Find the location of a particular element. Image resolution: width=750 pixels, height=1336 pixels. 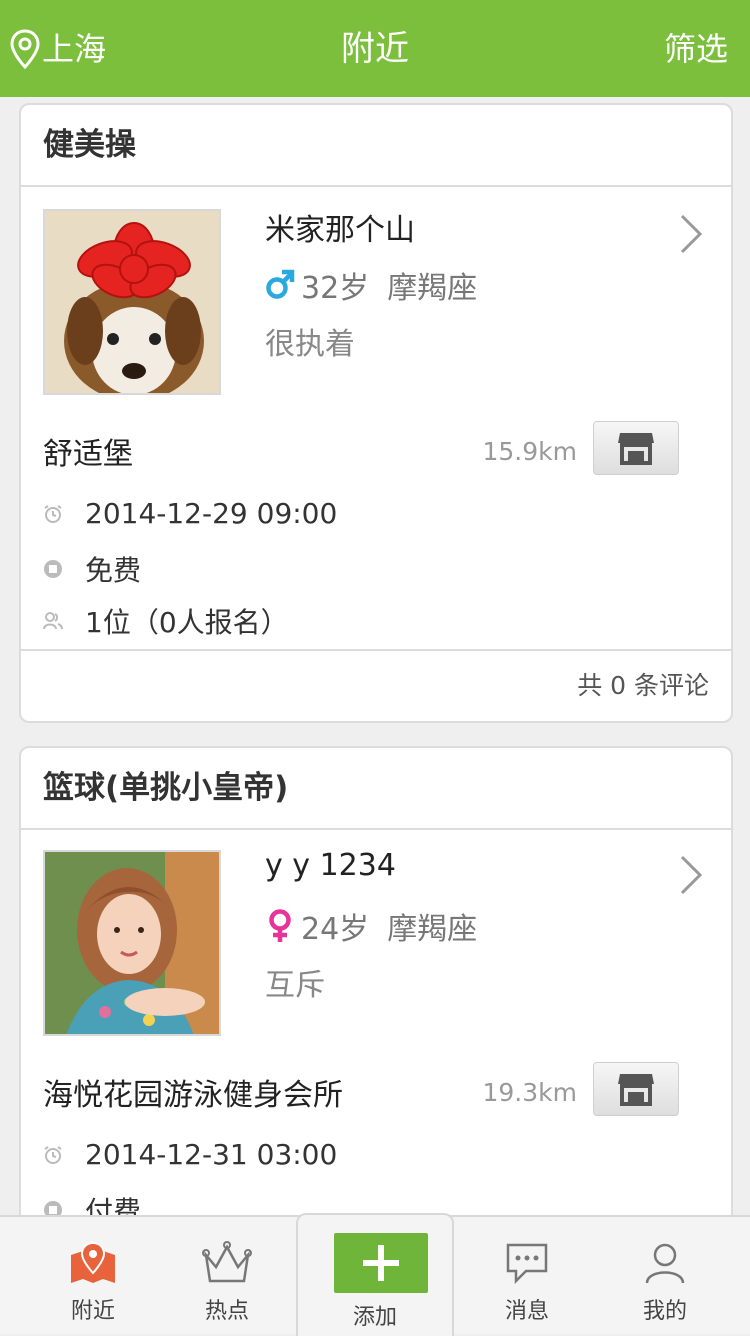

slots-row: 1位（0人报名） is located at coordinates (166, 621).